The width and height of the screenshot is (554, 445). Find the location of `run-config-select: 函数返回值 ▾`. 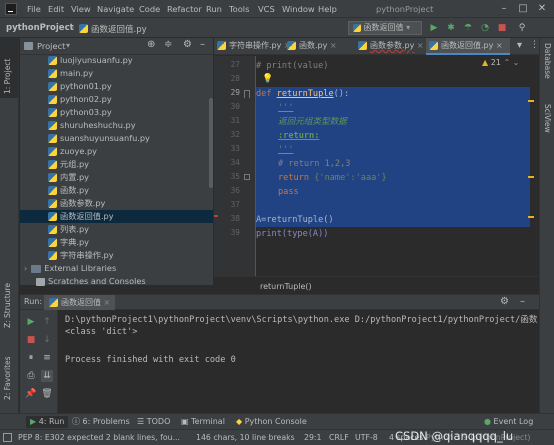

run-config-select: 函数返回值 ▾ is located at coordinates (385, 28).